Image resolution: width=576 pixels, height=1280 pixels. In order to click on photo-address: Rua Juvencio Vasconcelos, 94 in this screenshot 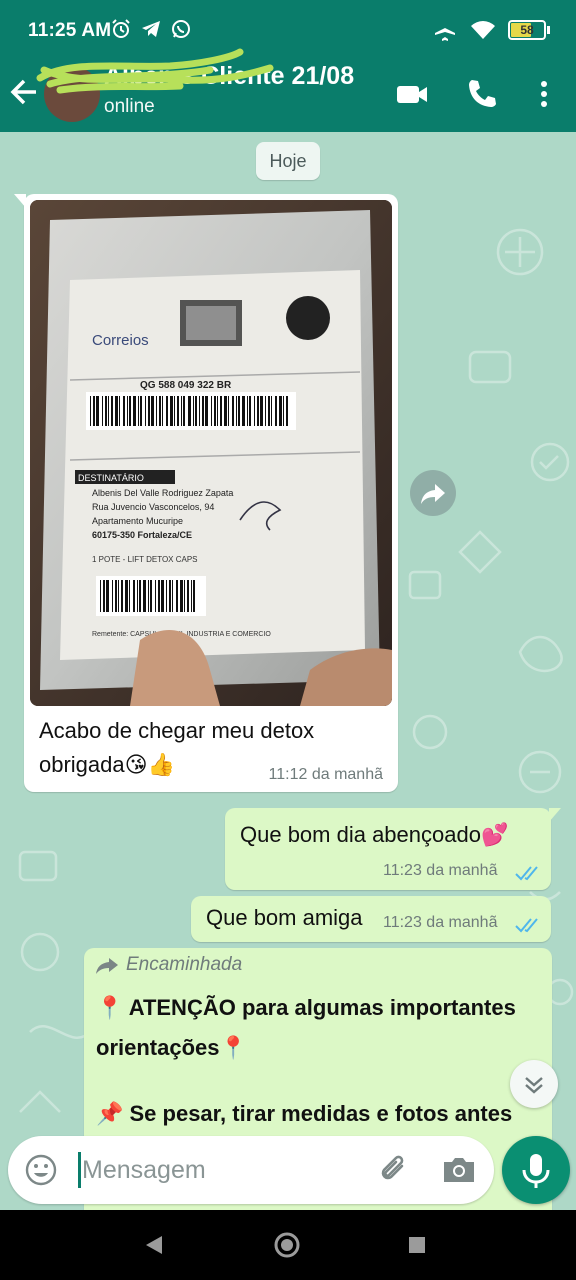, I will do `click(153, 507)`.